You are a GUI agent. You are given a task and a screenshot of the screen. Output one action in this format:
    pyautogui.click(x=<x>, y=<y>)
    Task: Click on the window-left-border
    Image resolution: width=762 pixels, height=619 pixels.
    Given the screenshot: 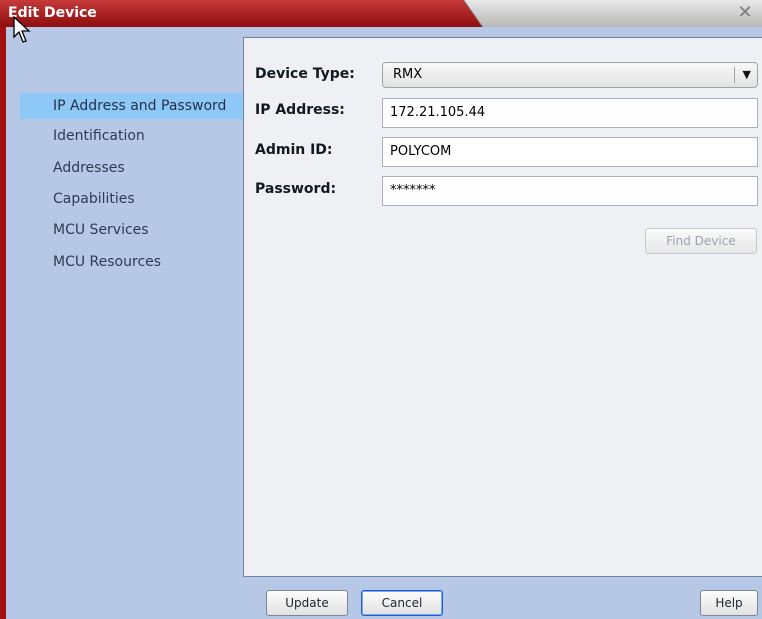 What is the action you would take?
    pyautogui.click(x=3, y=323)
    